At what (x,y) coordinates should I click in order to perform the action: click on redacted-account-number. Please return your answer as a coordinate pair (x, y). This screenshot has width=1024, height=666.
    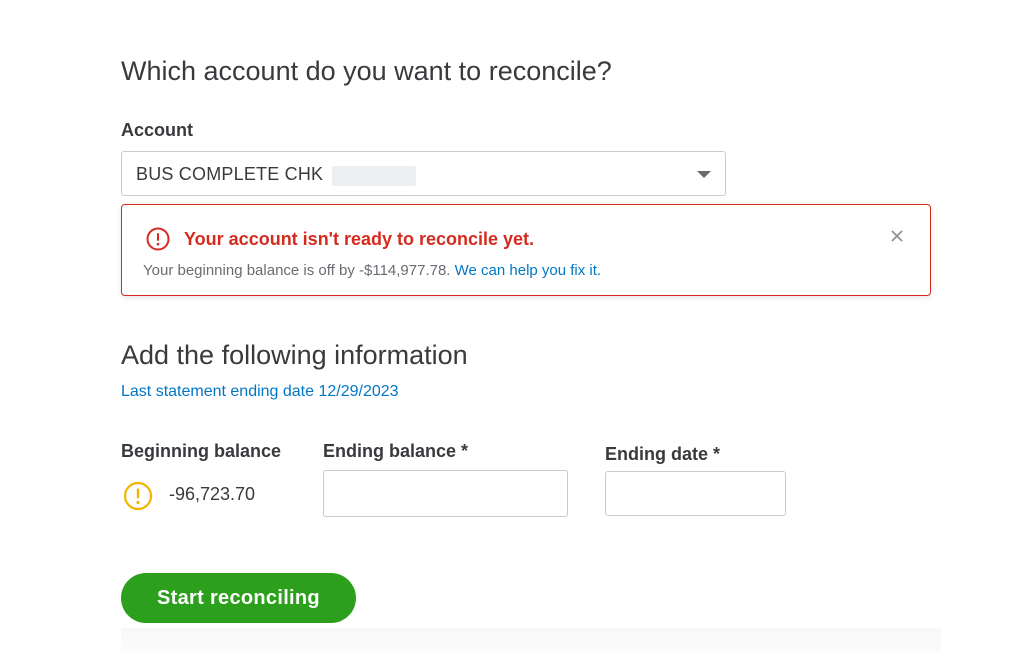
    Looking at the image, I should click on (374, 176).